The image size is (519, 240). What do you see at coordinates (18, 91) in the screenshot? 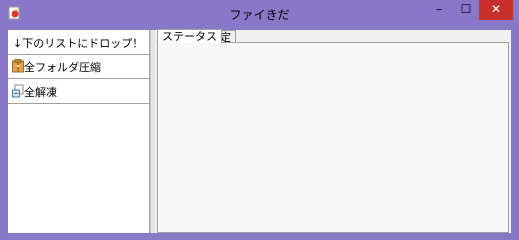
I see `extract-icon` at bounding box center [18, 91].